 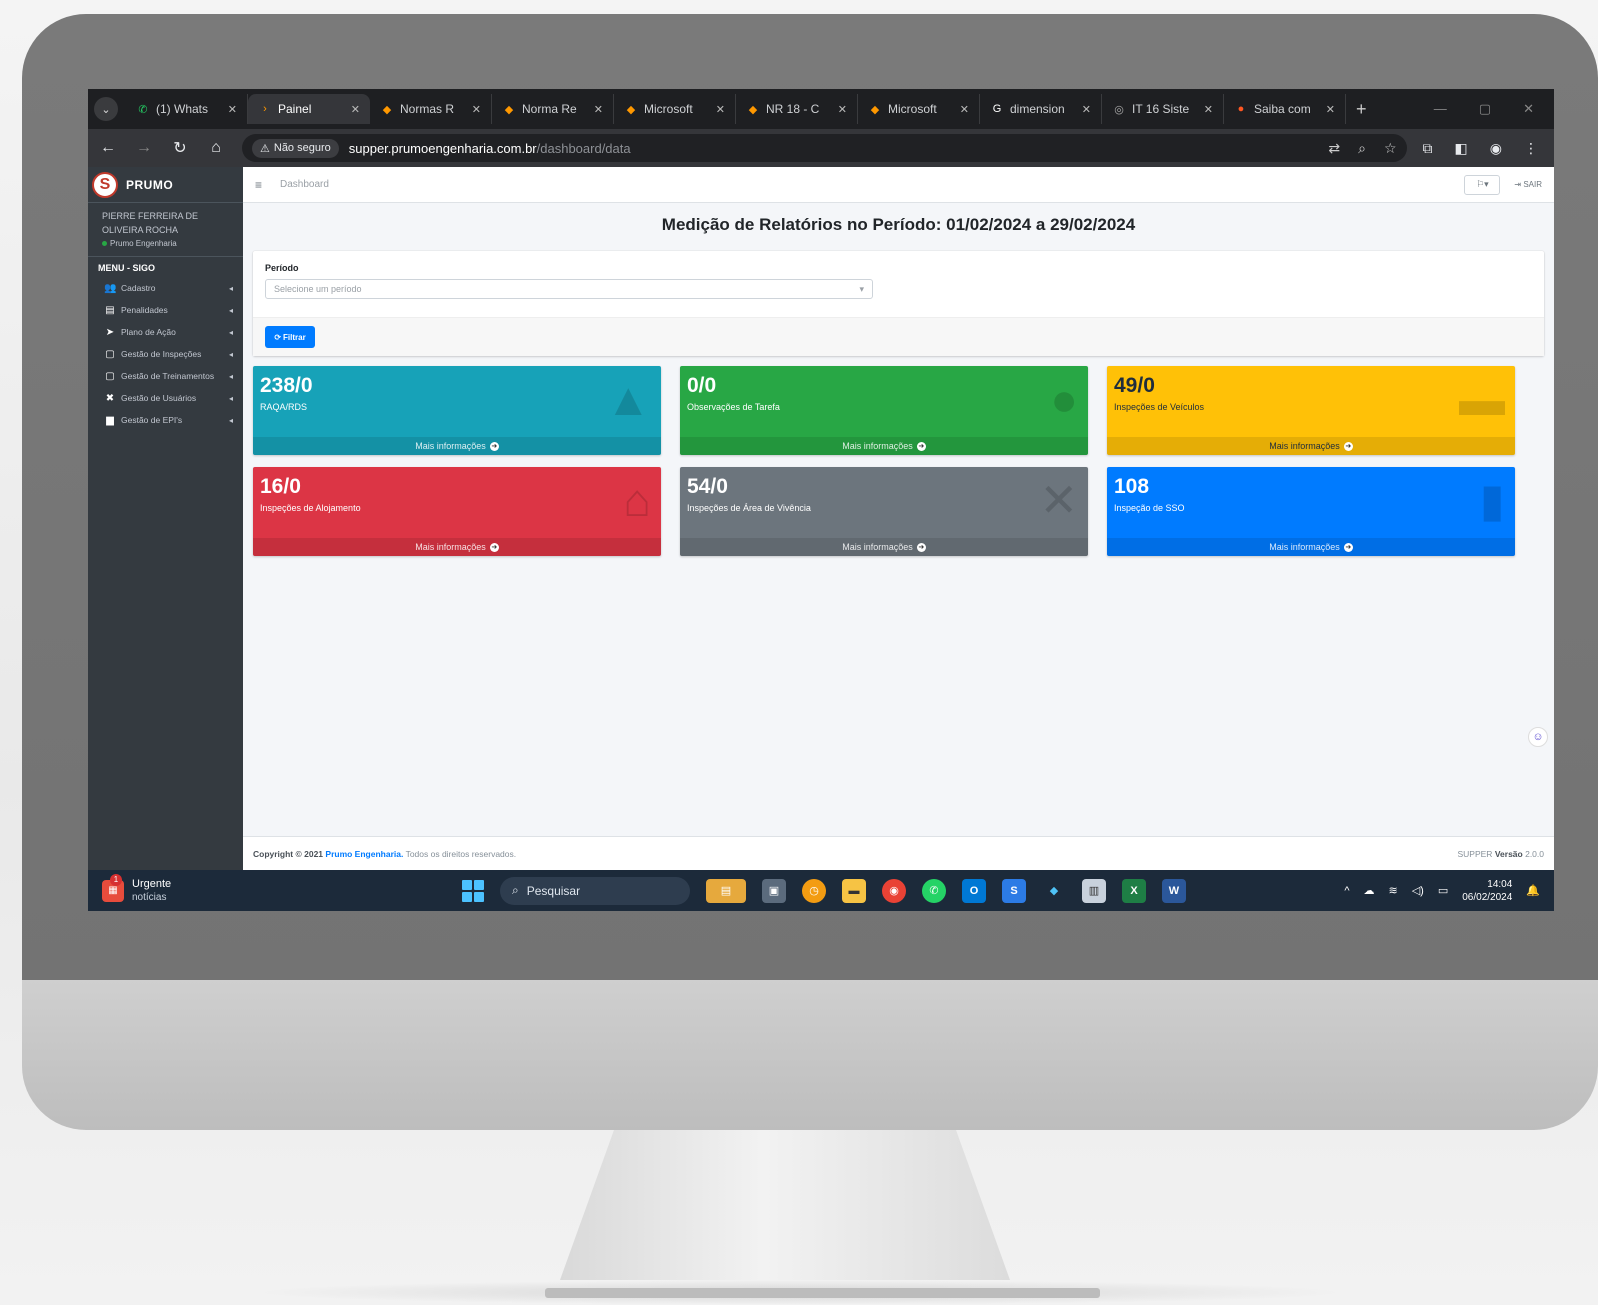 What do you see at coordinates (150, 184) in the screenshot?
I see `brand-name: PRUMO` at bounding box center [150, 184].